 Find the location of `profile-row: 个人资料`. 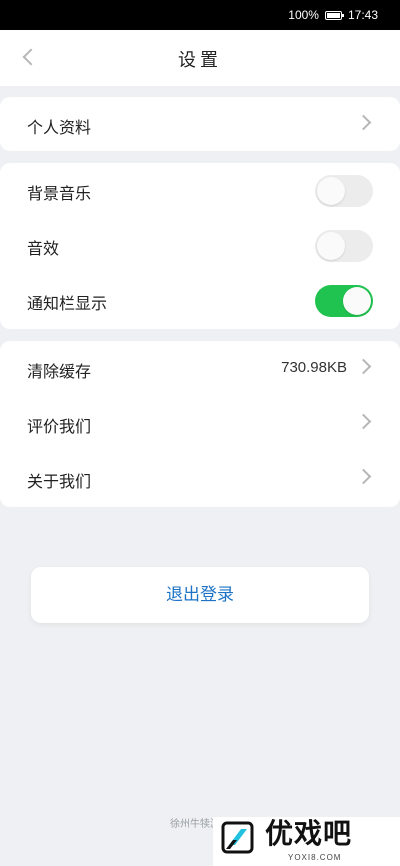

profile-row: 个人资料 is located at coordinates (200, 125).